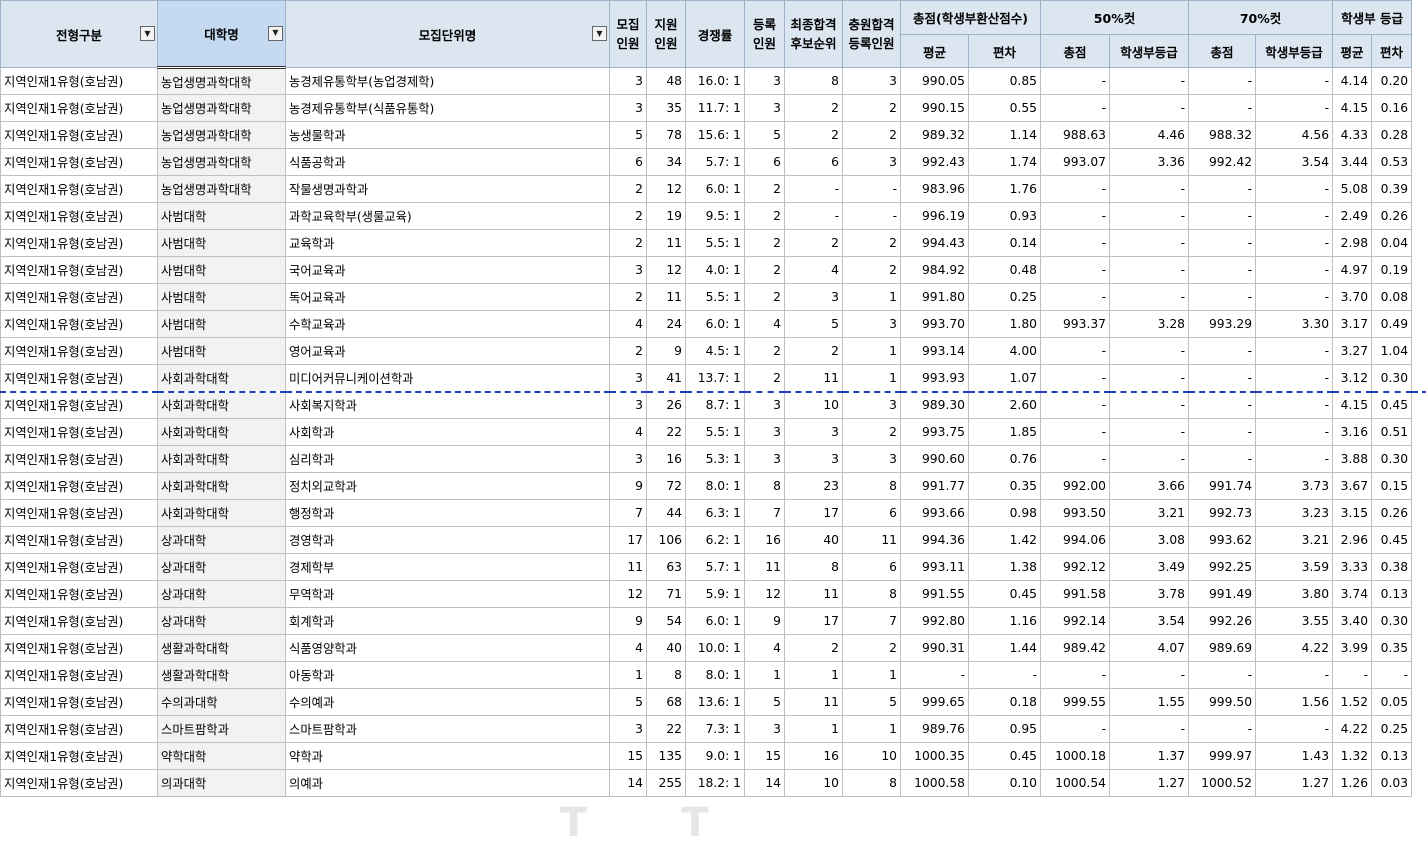  I want to click on cell-cut70-total: 993.62, so click(1222, 540).